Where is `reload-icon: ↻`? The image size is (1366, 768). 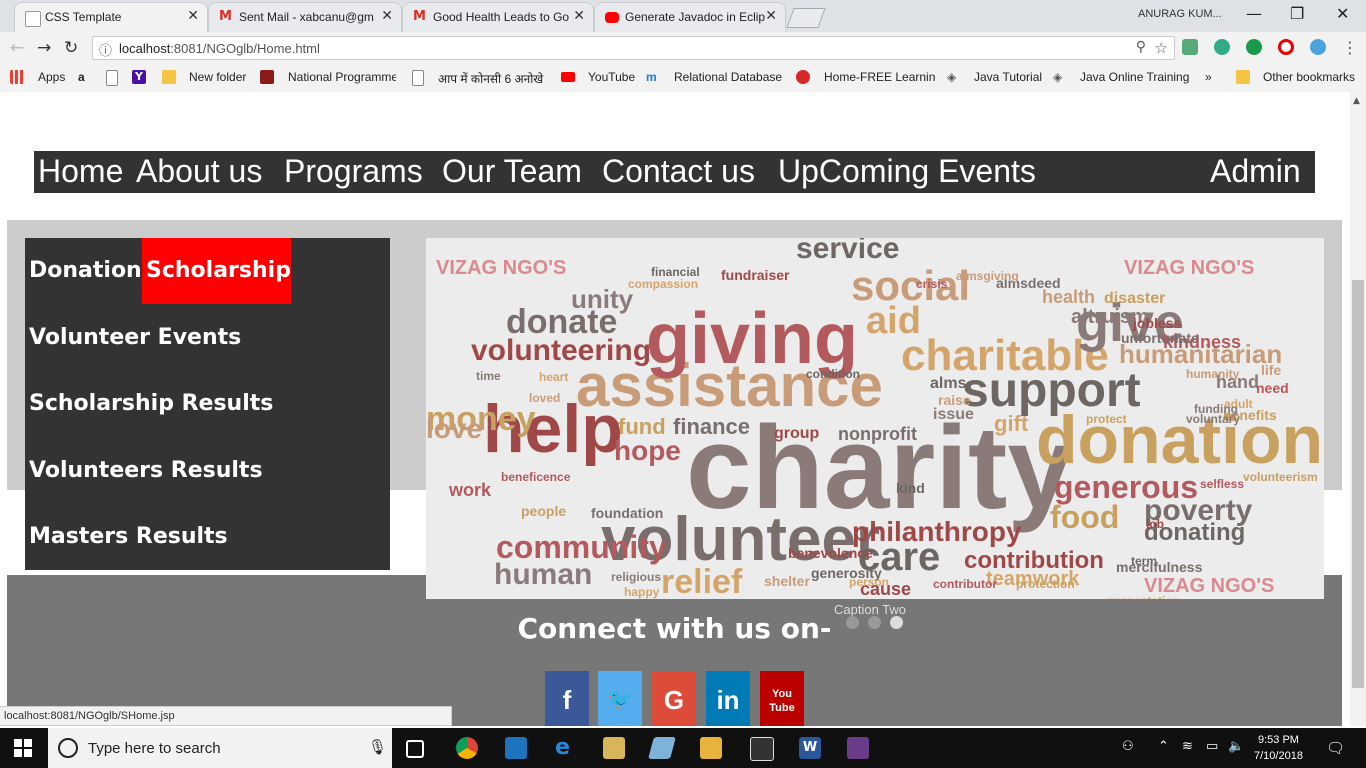 reload-icon: ↻ is located at coordinates (71, 48).